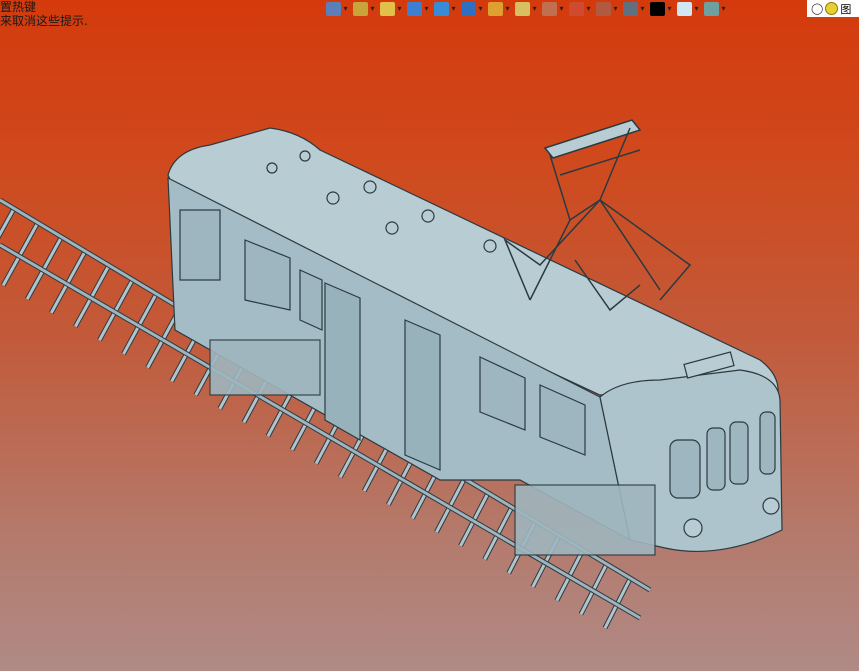 Image resolution: width=859 pixels, height=671 pixels. I want to click on view-settings-icon, so click(576, 8).